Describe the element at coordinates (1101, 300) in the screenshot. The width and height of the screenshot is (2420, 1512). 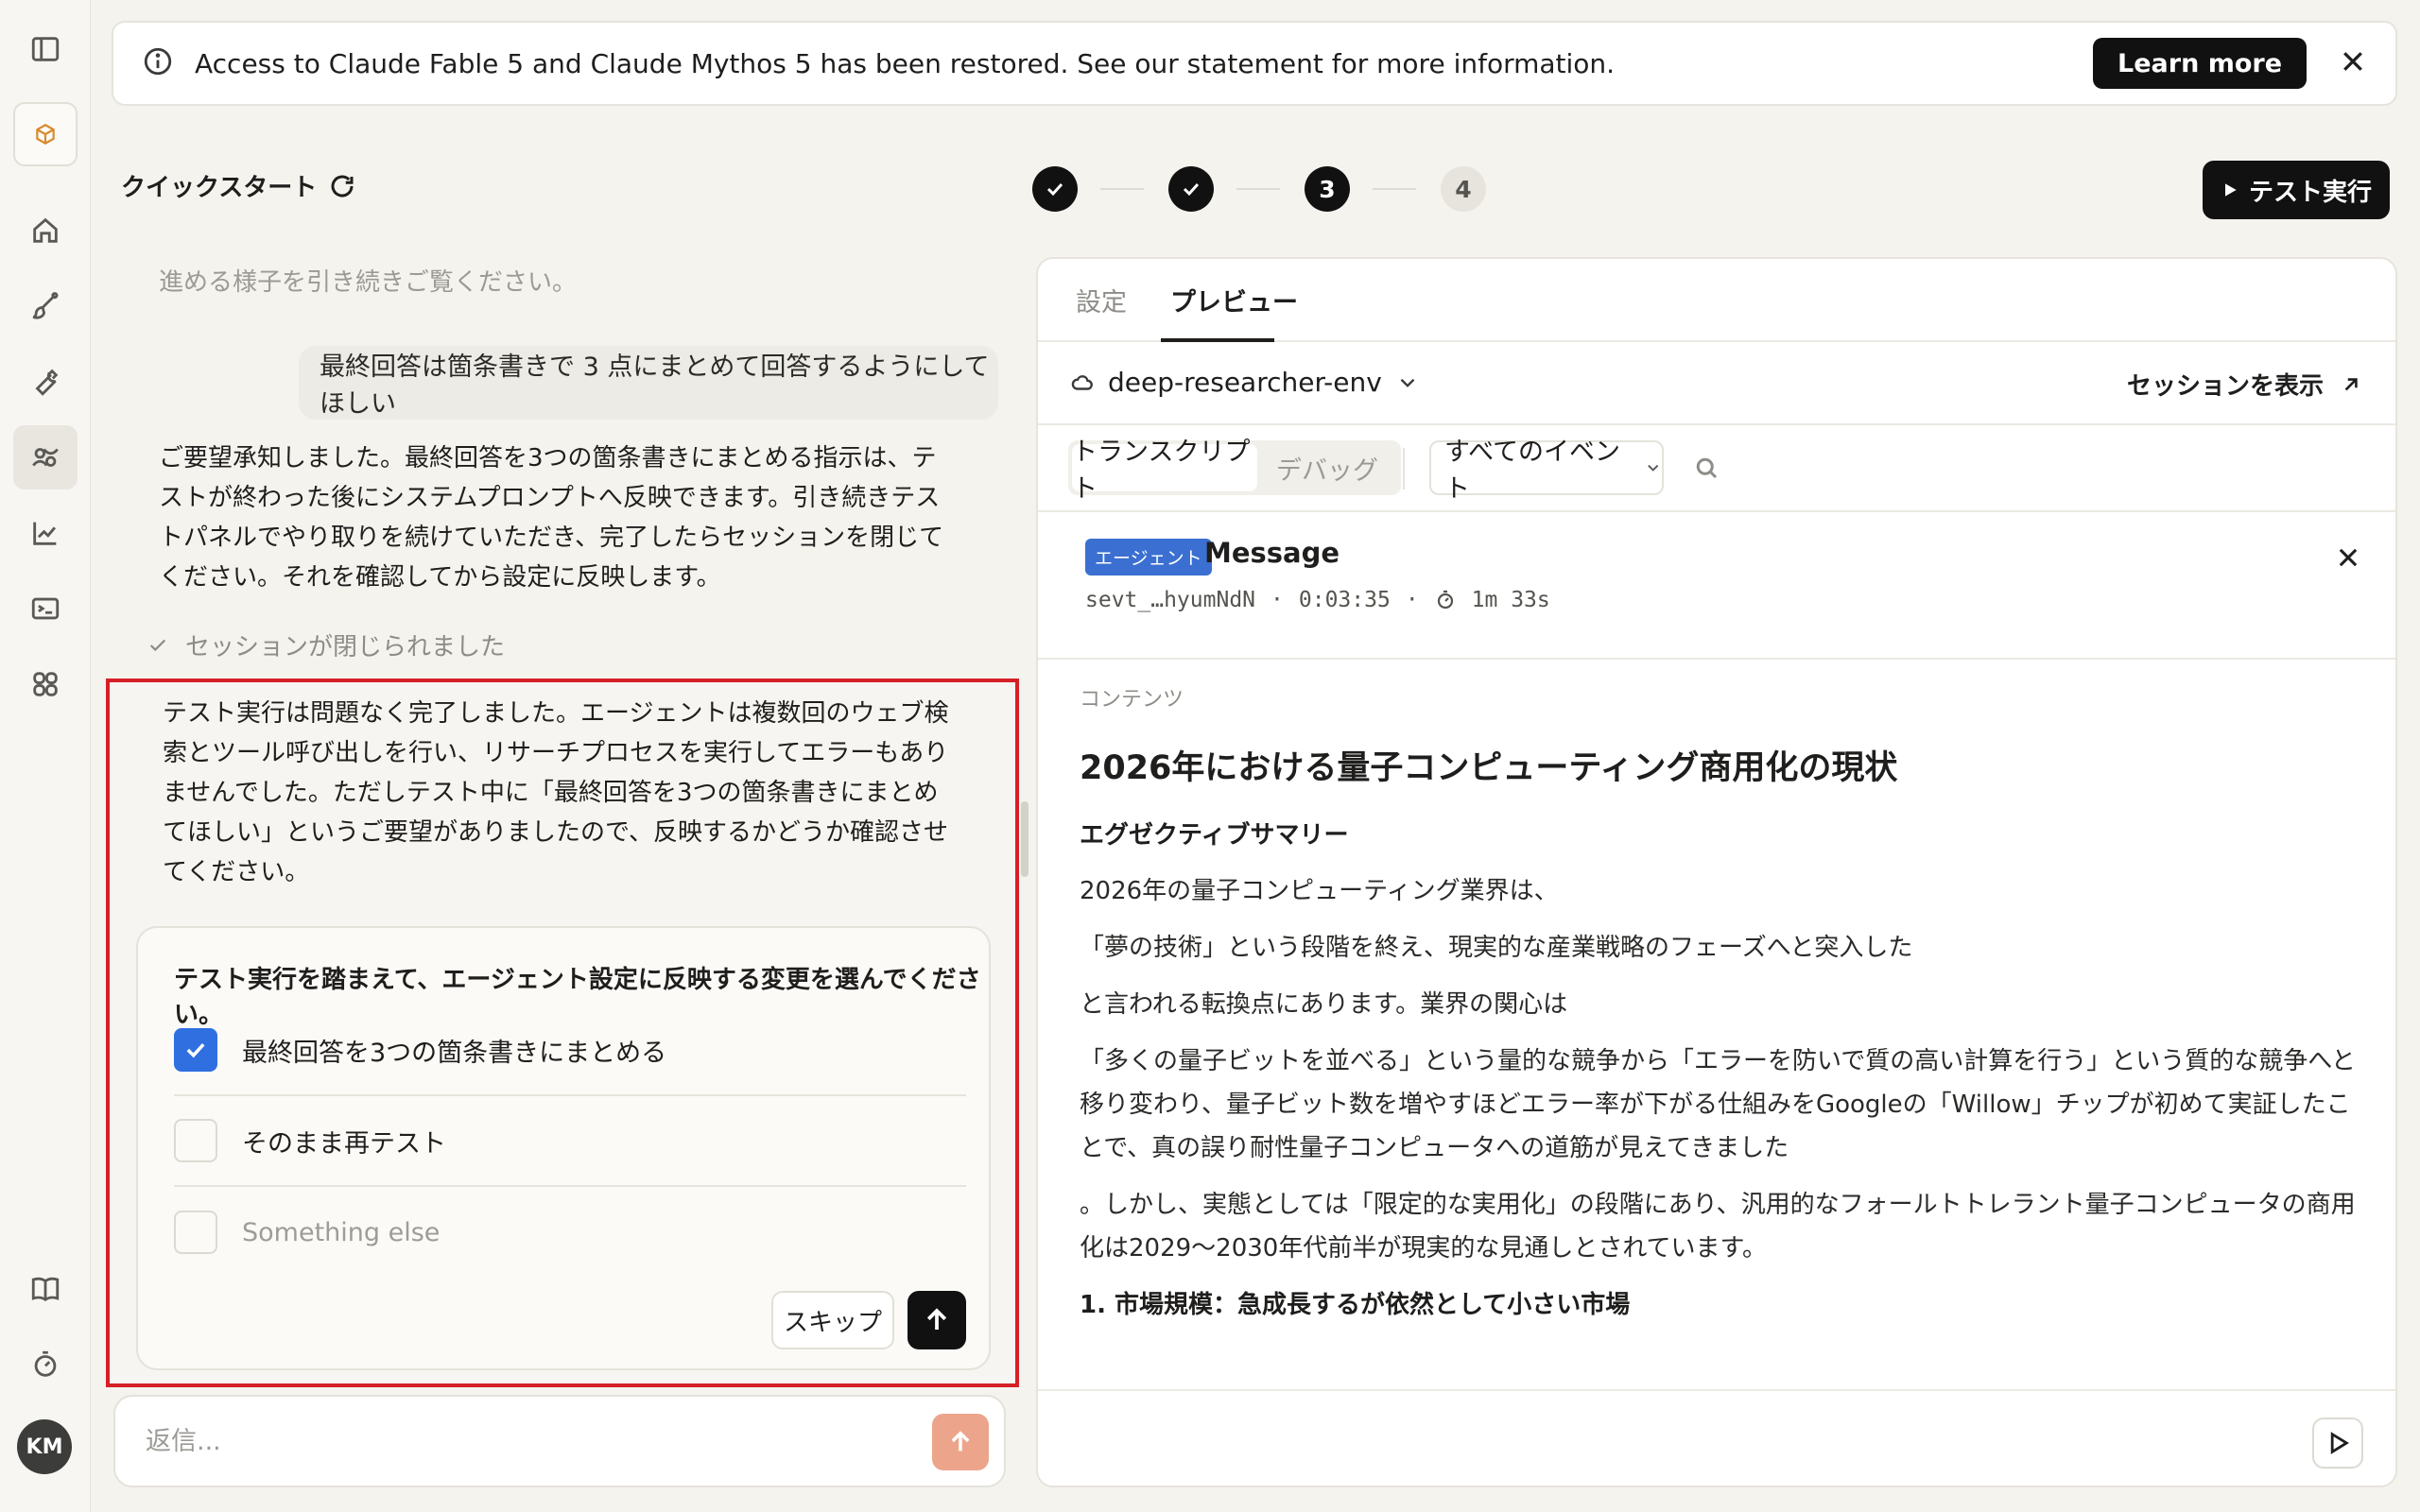
I see `tab-settings: 設定` at that location.